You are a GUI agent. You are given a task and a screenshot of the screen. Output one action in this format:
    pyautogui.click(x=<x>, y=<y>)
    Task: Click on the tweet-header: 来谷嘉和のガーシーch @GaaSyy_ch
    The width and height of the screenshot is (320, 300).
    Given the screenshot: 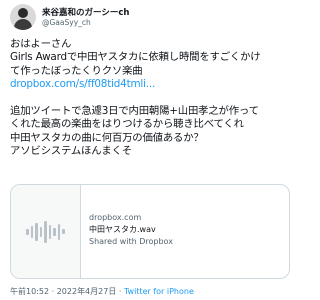 What is the action you would take?
    pyautogui.click(x=150, y=18)
    